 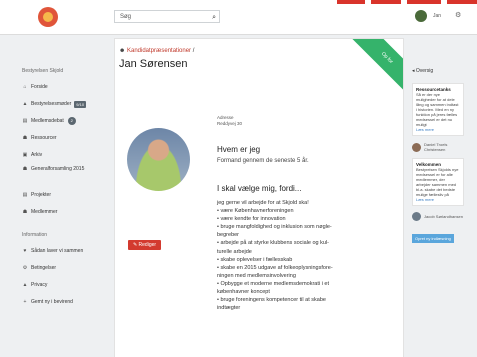 What do you see at coordinates (147, 245) in the screenshot?
I see `edit-button-label: Rediger` at bounding box center [147, 245].